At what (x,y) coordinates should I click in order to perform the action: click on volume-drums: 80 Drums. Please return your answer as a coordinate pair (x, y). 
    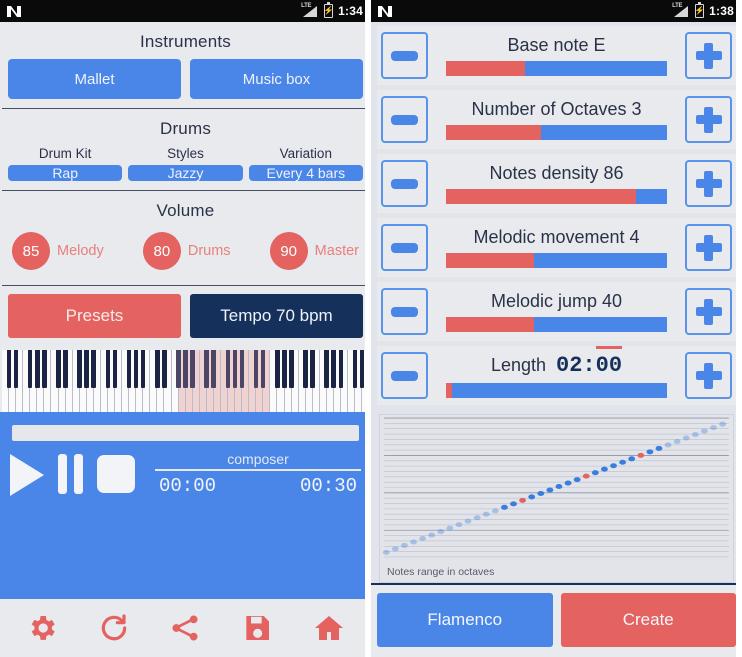
    Looking at the image, I should click on (186, 251).